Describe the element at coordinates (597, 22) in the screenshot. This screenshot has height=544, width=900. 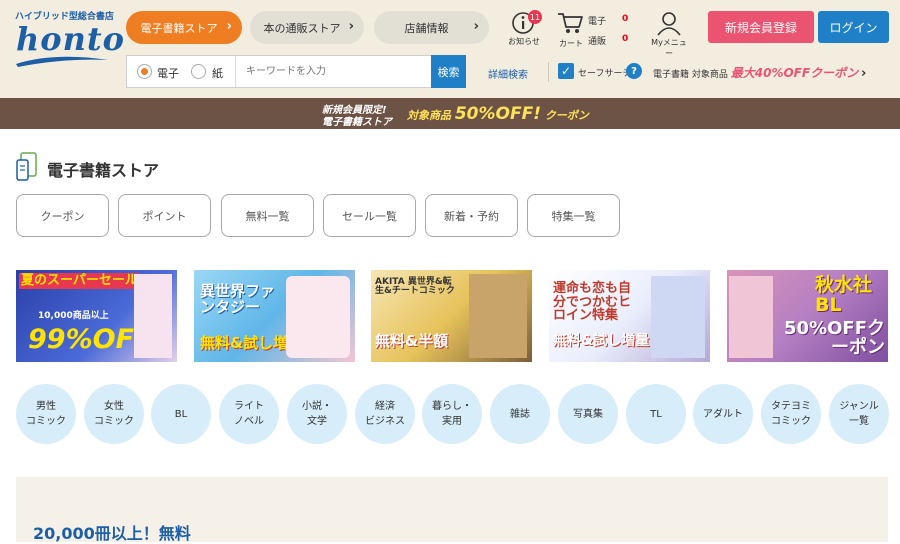
I see `cart-ebook-label: 電子` at that location.